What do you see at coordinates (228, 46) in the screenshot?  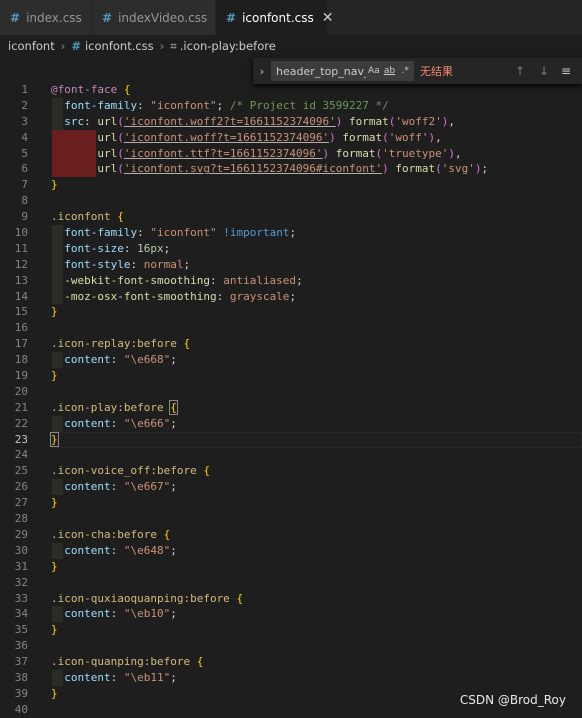 I see `breadcrumb-symbol: .icon-play:before` at bounding box center [228, 46].